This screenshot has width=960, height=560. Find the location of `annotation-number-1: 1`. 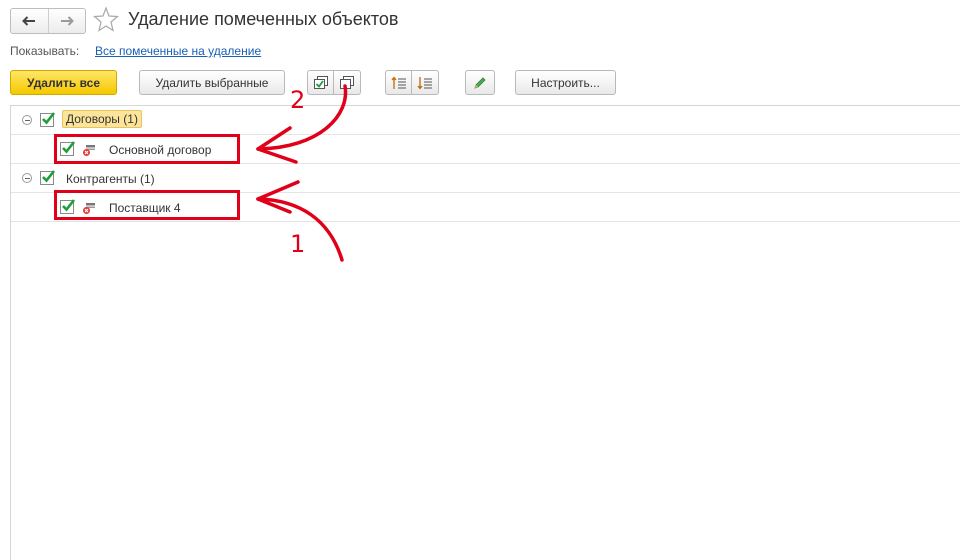

annotation-number-1: 1 is located at coordinates (298, 244).